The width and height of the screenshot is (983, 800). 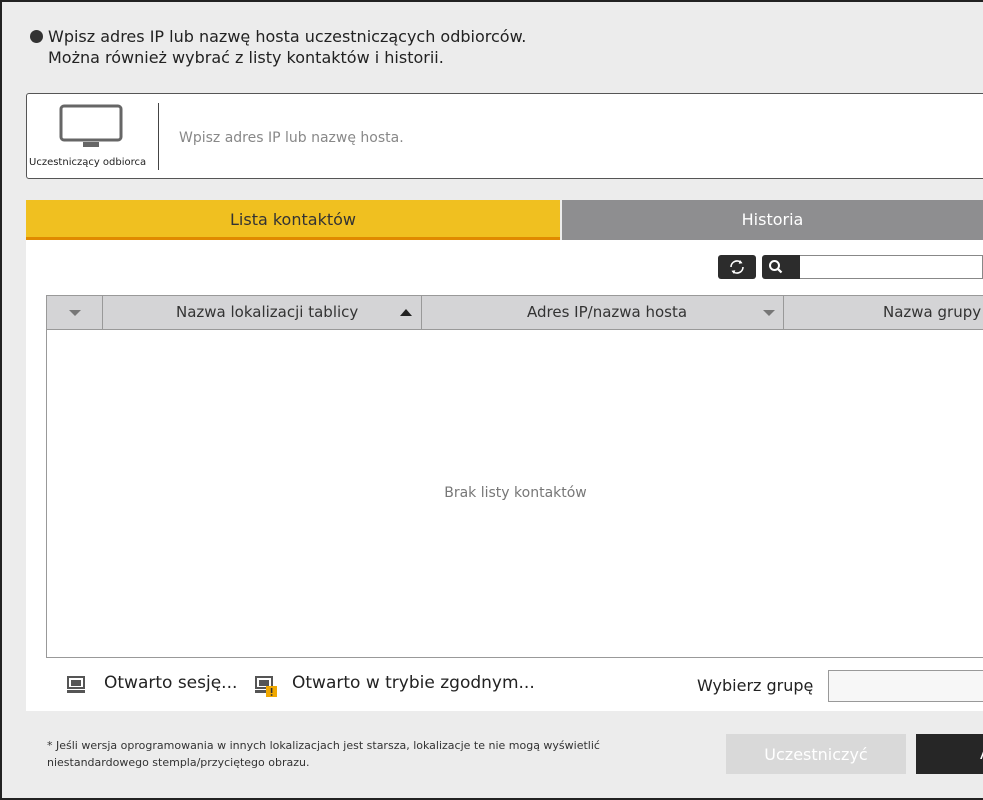 What do you see at coordinates (406, 312) in the screenshot?
I see `sort-ascending-icon` at bounding box center [406, 312].